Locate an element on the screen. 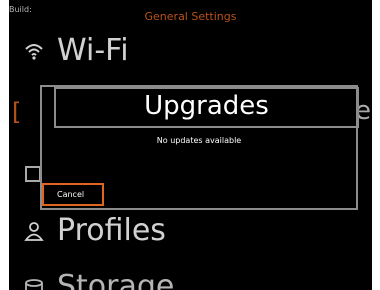 The image size is (380, 290). dialog-title-bar: Upgrades is located at coordinates (206, 107).